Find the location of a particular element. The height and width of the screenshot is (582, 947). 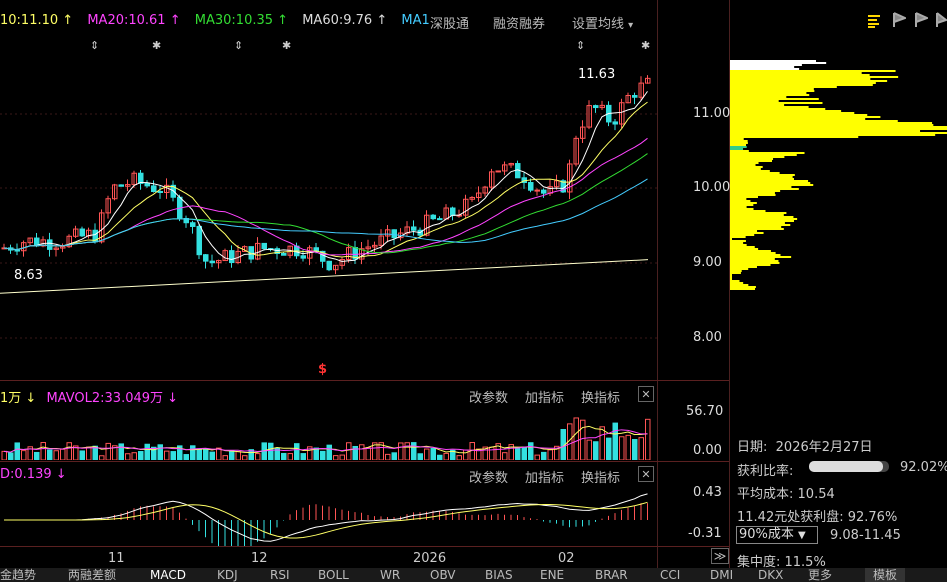

tab-dmi: DMI is located at coordinates (721, 575).